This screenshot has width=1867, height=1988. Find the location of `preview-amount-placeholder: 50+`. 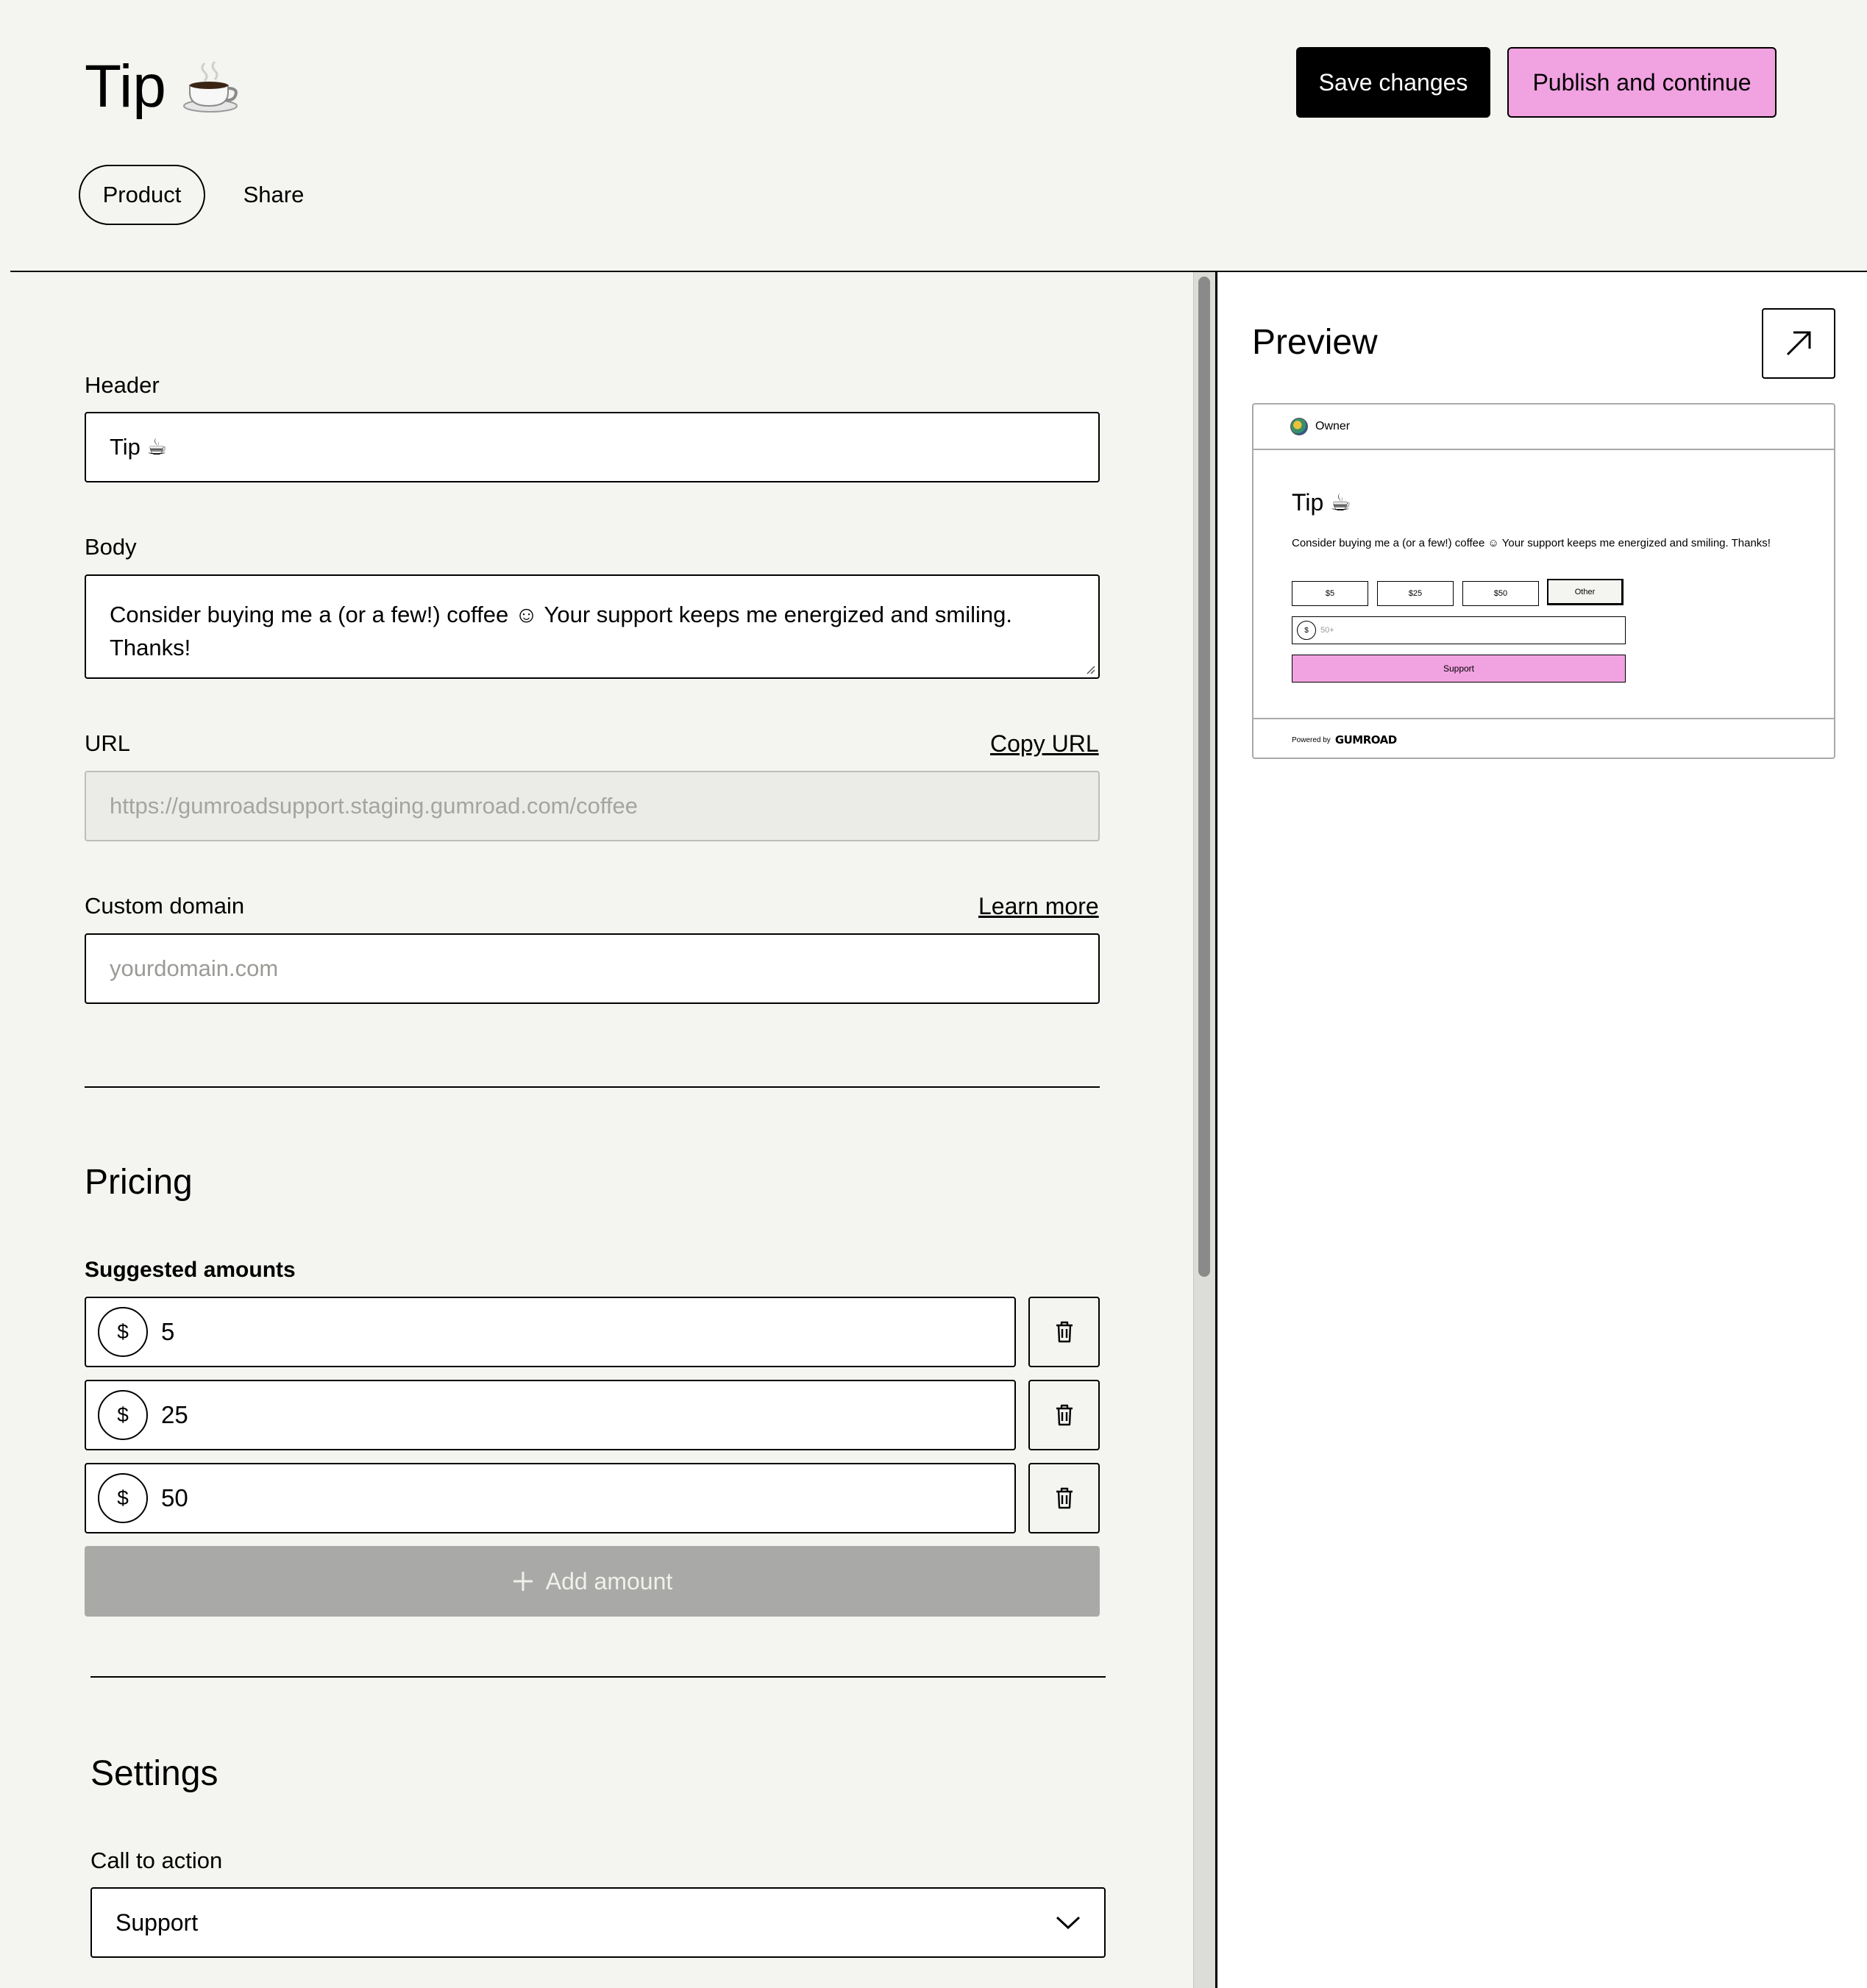

preview-amount-placeholder: 50+ is located at coordinates (1327, 630).